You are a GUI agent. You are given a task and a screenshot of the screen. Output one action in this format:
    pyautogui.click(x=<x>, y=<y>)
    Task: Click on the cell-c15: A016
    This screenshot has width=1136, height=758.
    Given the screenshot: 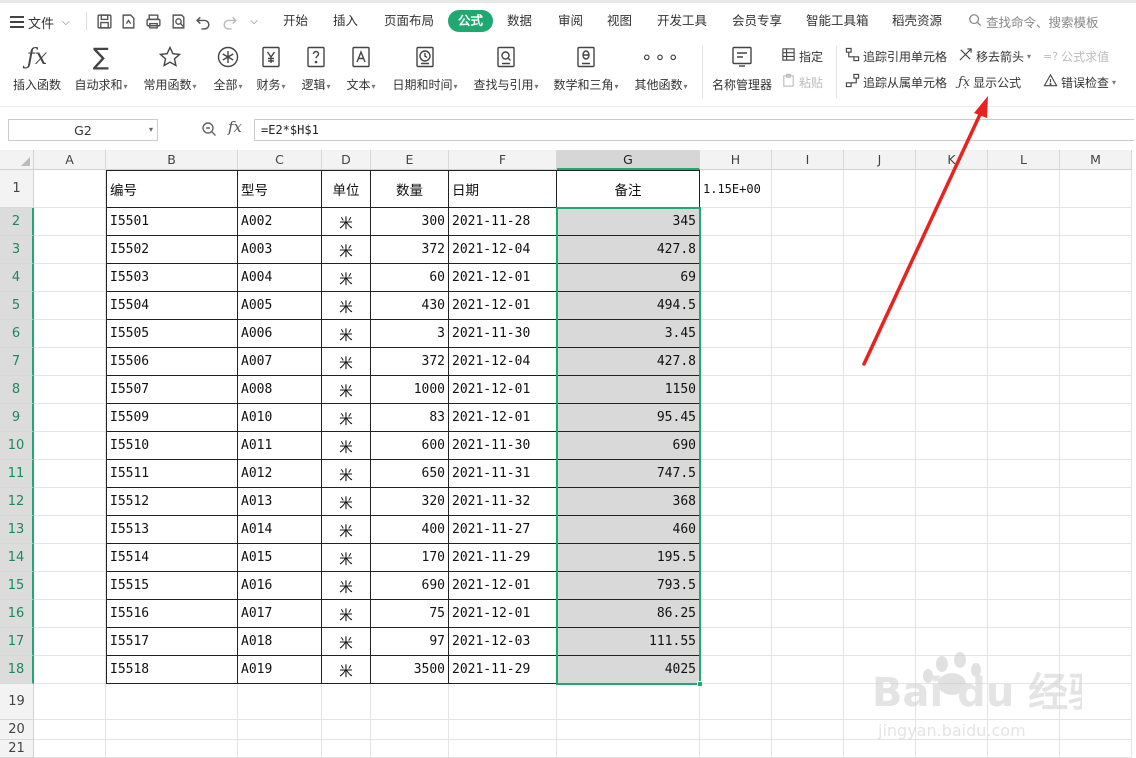 What is the action you would take?
    pyautogui.click(x=280, y=586)
    